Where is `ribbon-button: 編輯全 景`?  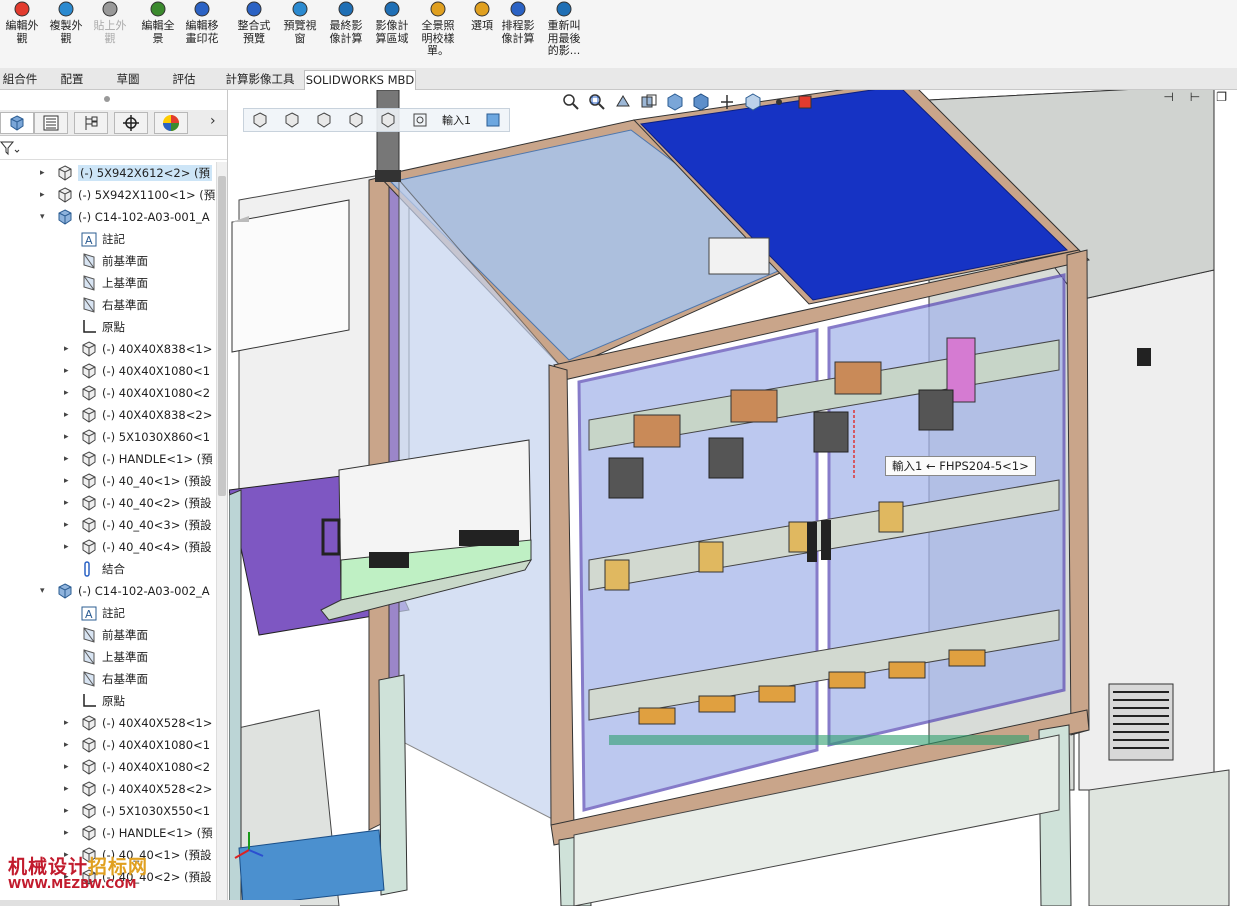
ribbon-button: 編輯全 景 is located at coordinates (158, 22).